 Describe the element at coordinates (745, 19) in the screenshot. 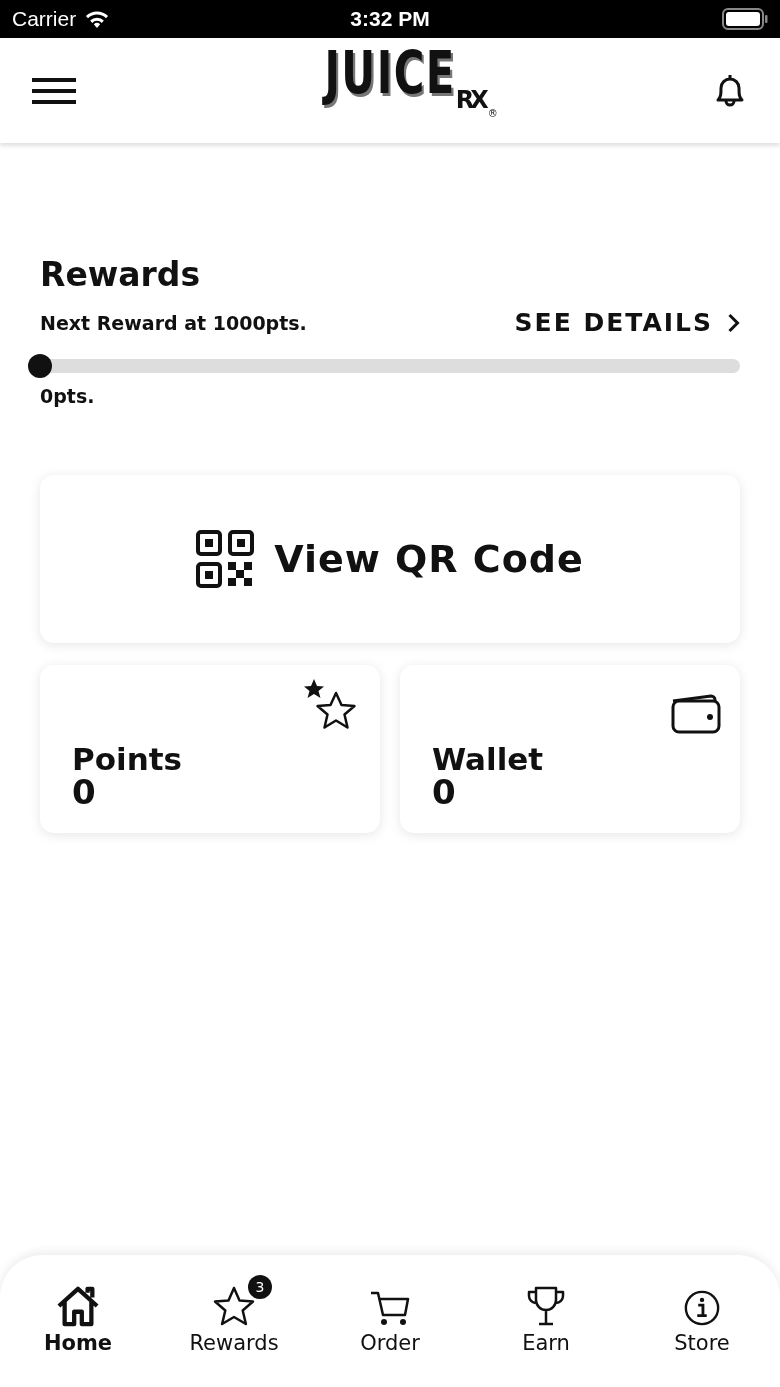

I see `battery-icon` at that location.